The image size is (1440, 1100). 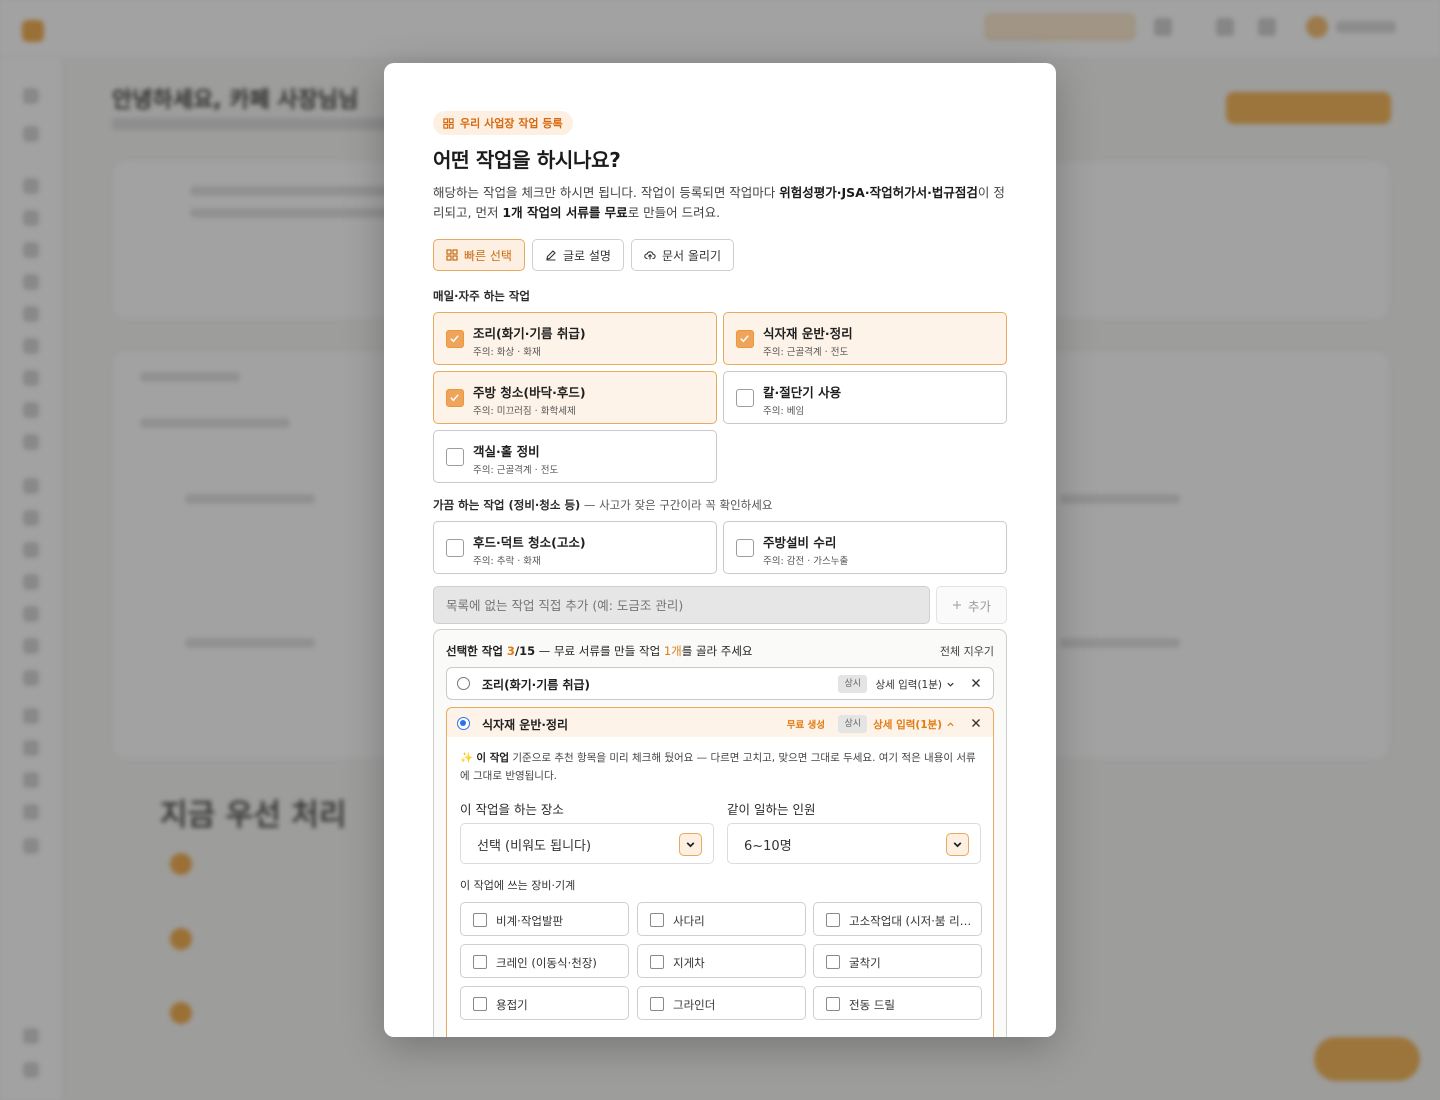 I want to click on equipment-option: 고소작업대 (시저·붐 리프트), so click(x=897, y=919).